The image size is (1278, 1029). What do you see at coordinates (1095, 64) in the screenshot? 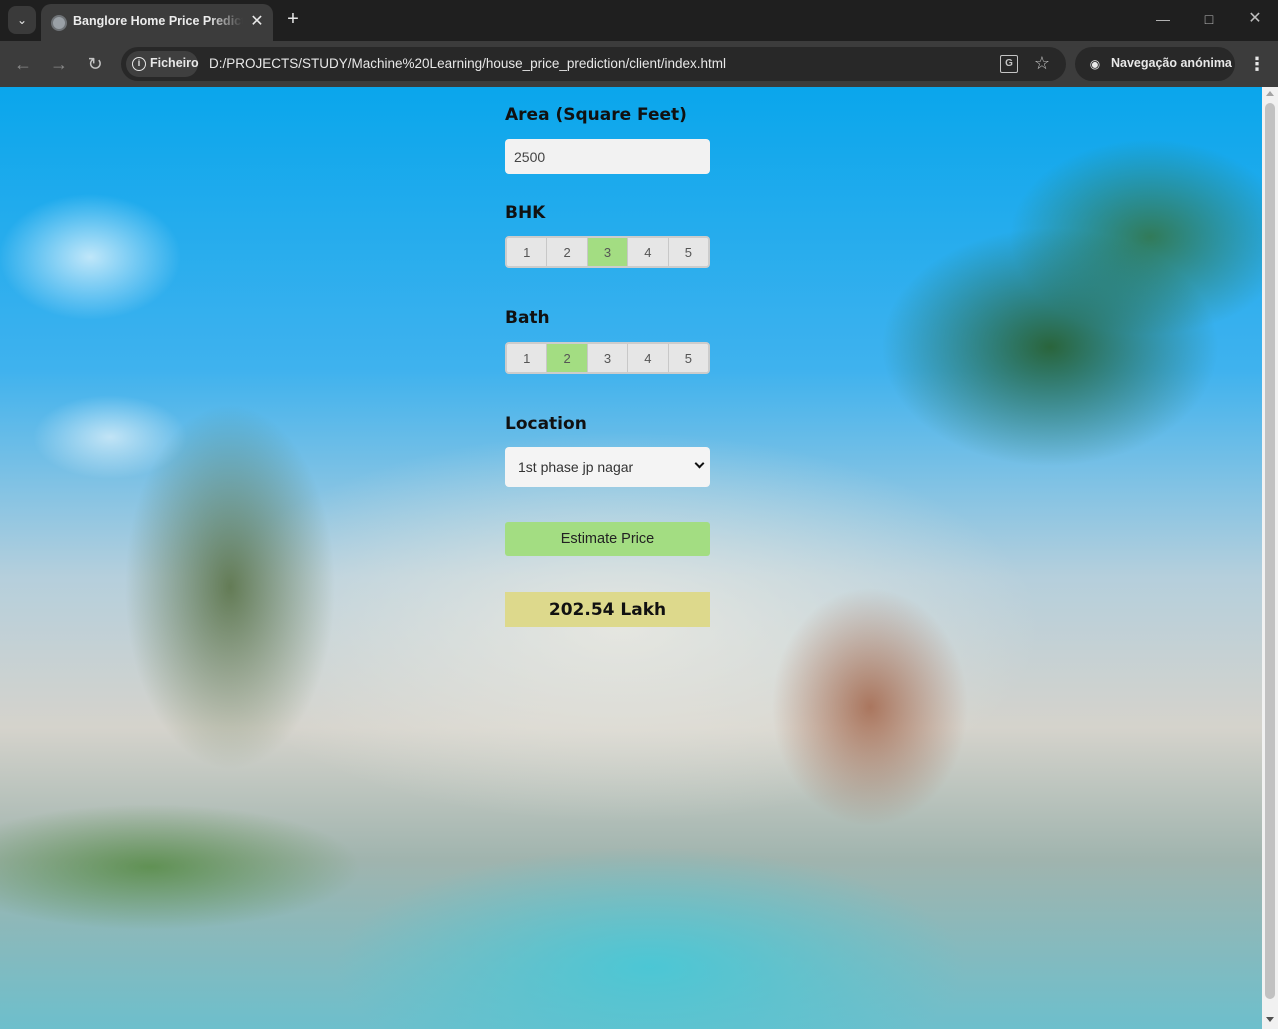
I see `incognito-icon: ◉` at bounding box center [1095, 64].